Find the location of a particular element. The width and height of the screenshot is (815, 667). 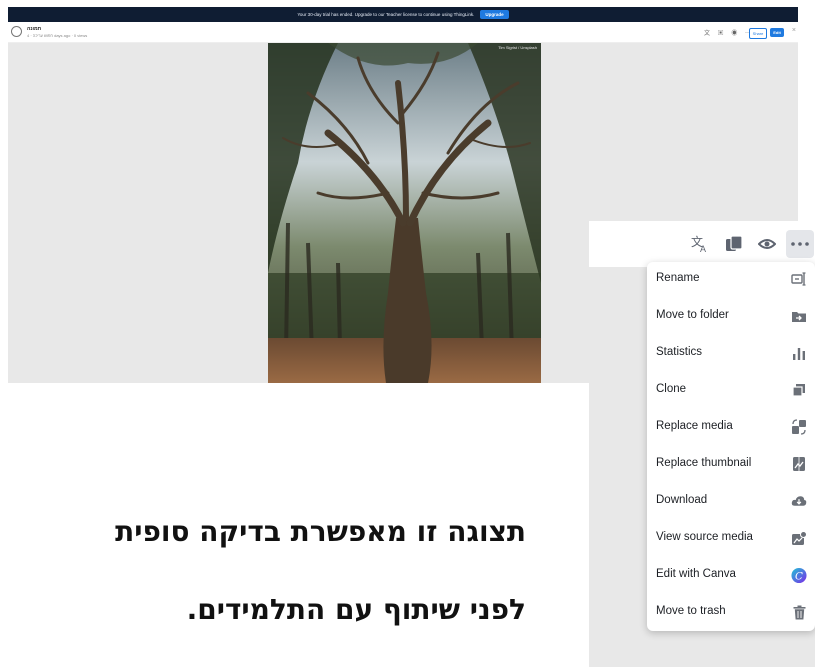

replace-thumbnail-icon is located at coordinates (799, 464).